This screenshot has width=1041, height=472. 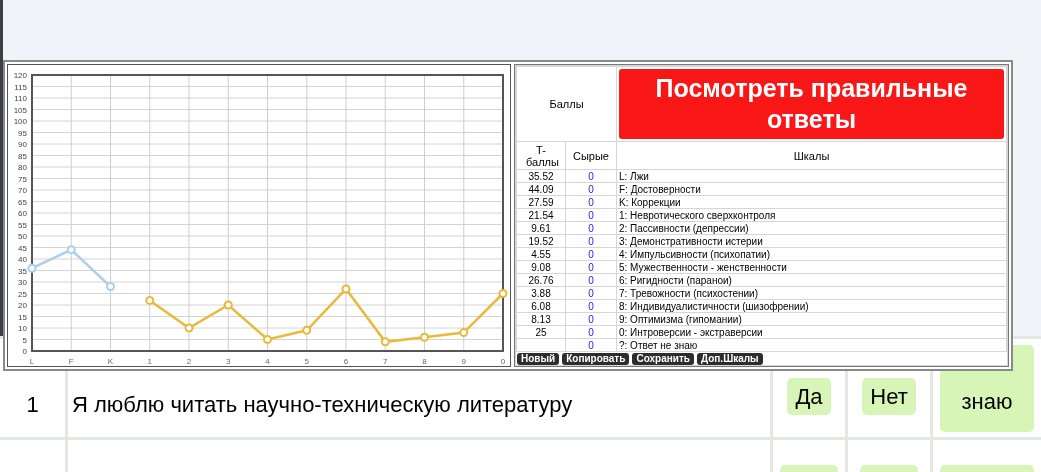 I want to click on table-cell: 27.59, so click(x=541, y=202).